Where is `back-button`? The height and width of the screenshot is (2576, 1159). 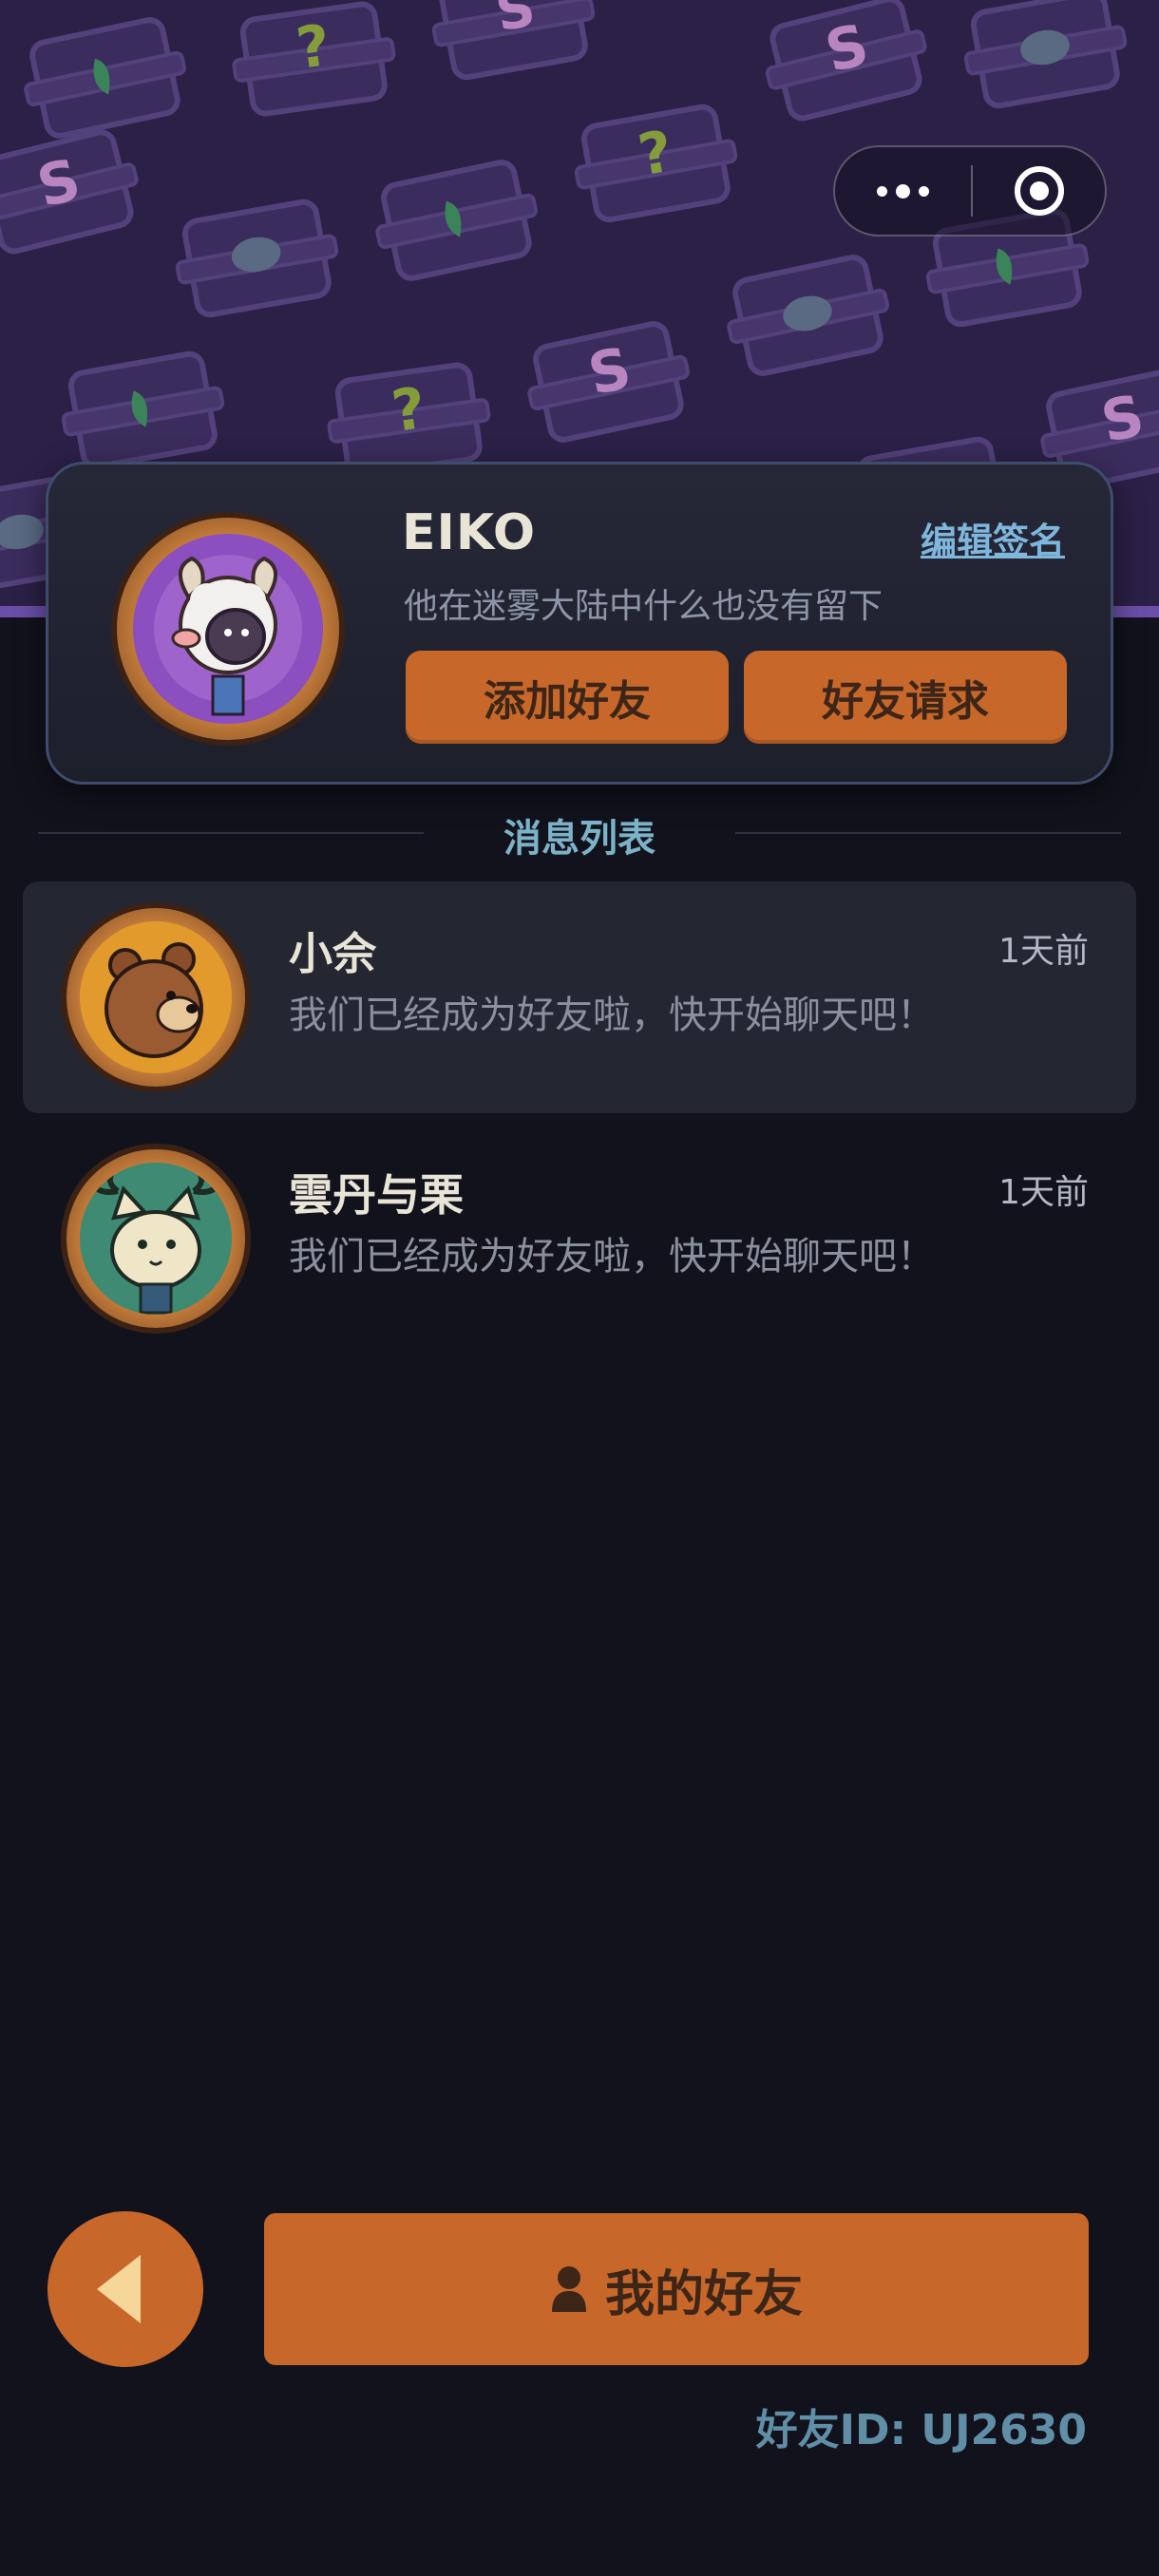 back-button is located at coordinates (125, 2289).